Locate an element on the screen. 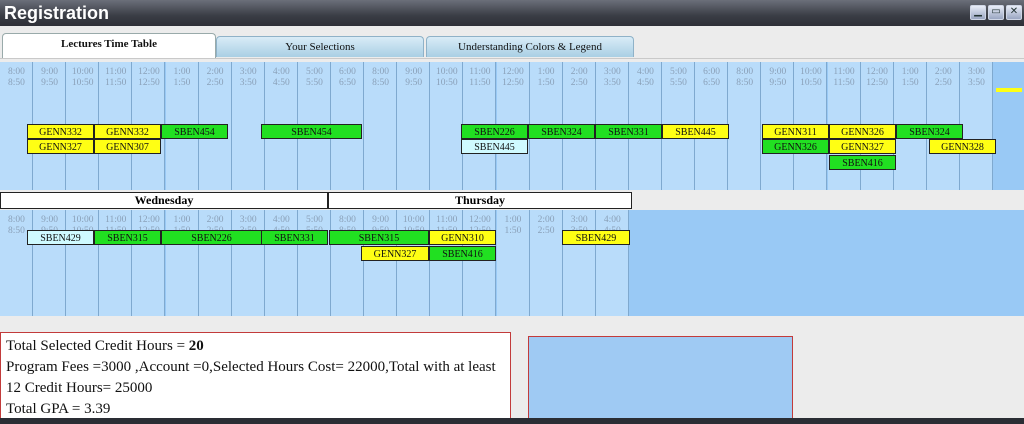 The image size is (1024, 424). bottom-bar is located at coordinates (512, 421).